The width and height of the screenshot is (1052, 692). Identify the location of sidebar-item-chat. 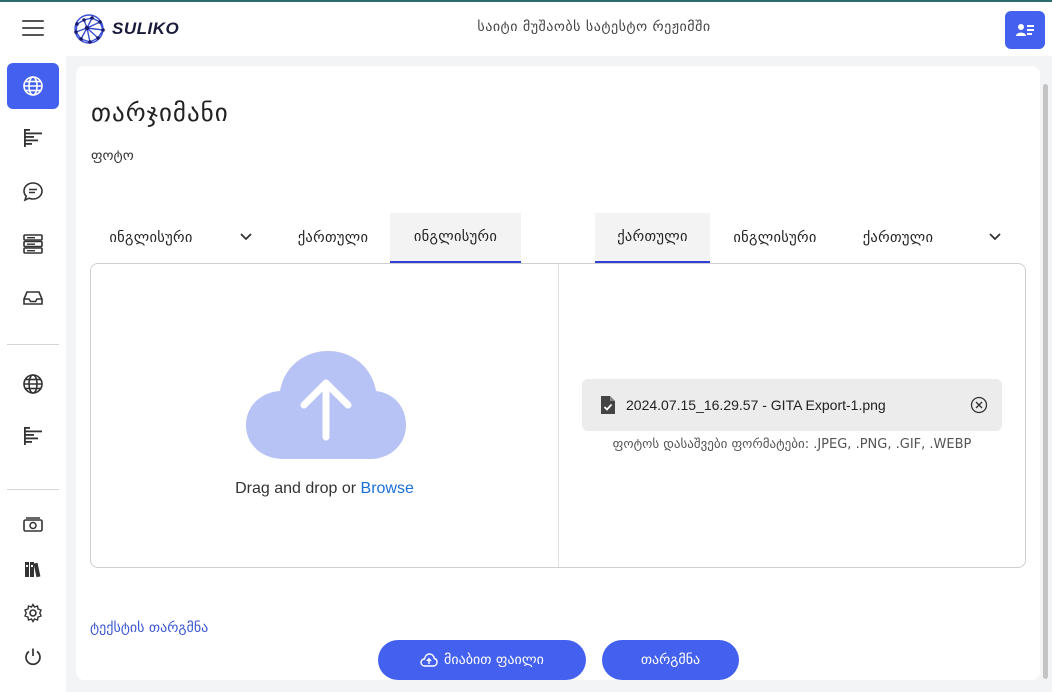
(33, 192).